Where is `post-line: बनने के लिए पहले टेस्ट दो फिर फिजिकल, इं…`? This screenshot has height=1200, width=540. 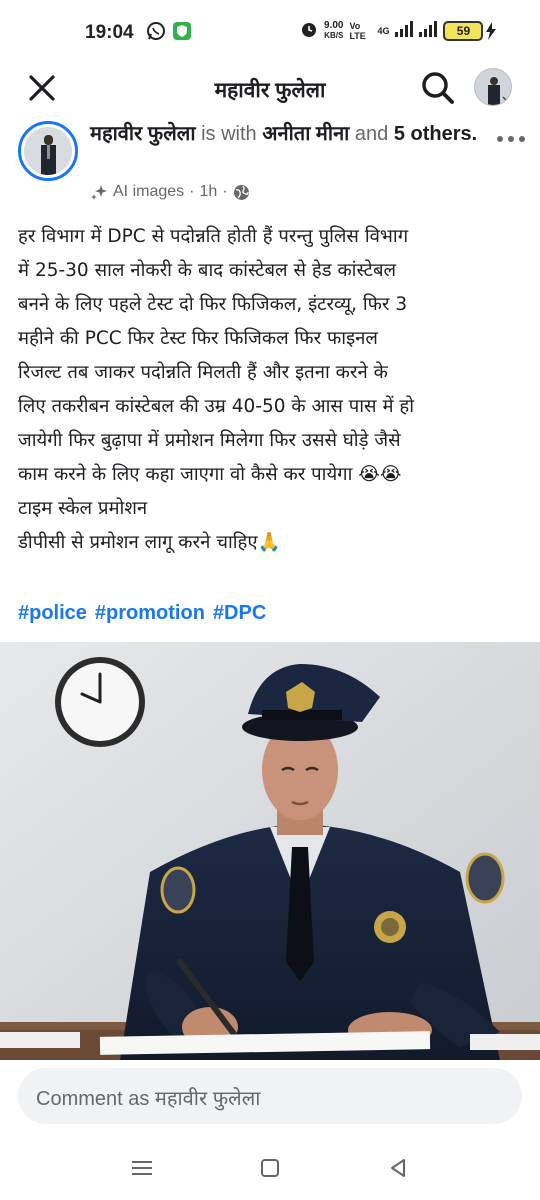 post-line: बनने के लिए पहले टेस्ट दो फिर फिजिकल, इं… is located at coordinates (213, 304).